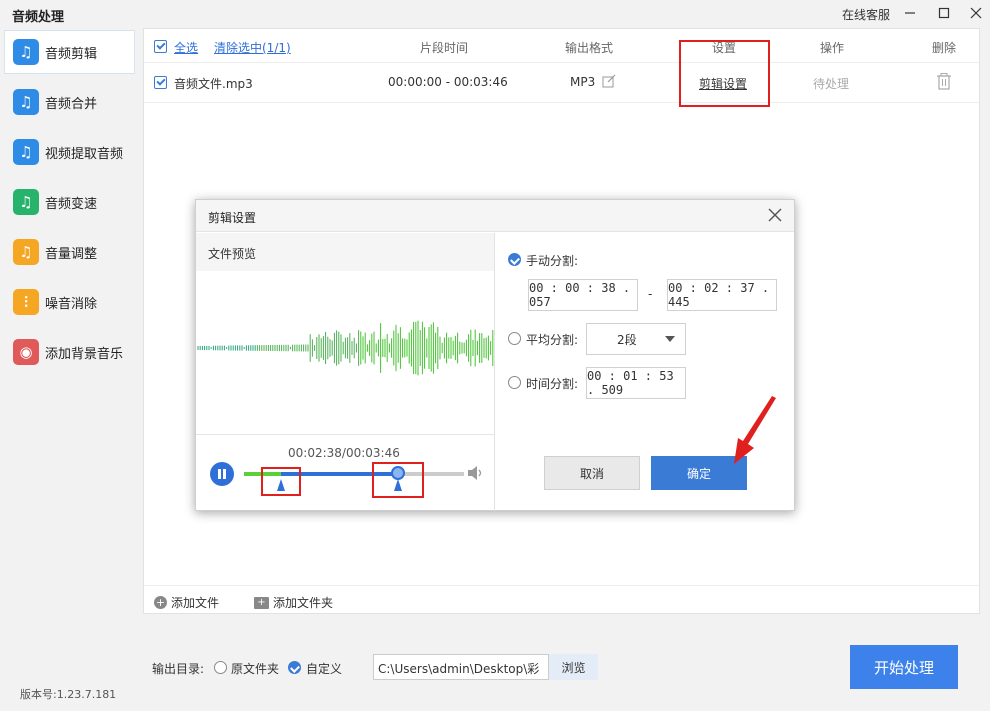 The height and width of the screenshot is (711, 990). What do you see at coordinates (514, 382) in the screenshot?
I see `time-split-radio` at bounding box center [514, 382].